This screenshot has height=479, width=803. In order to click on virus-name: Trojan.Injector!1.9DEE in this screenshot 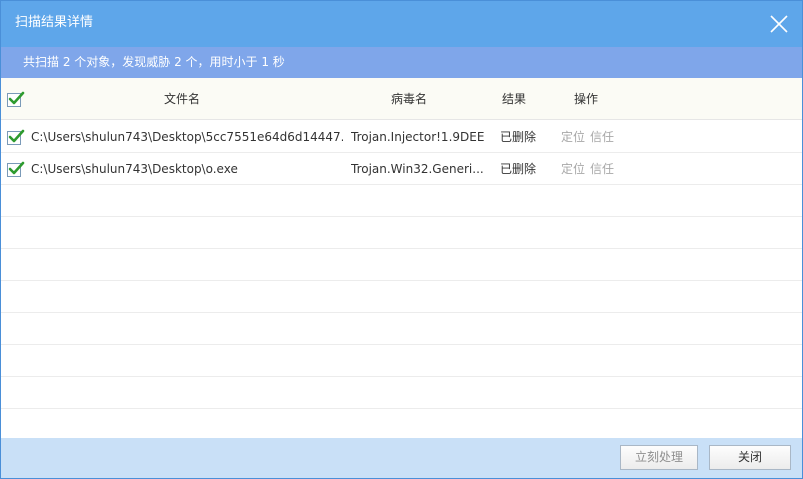, I will do `click(418, 137)`.